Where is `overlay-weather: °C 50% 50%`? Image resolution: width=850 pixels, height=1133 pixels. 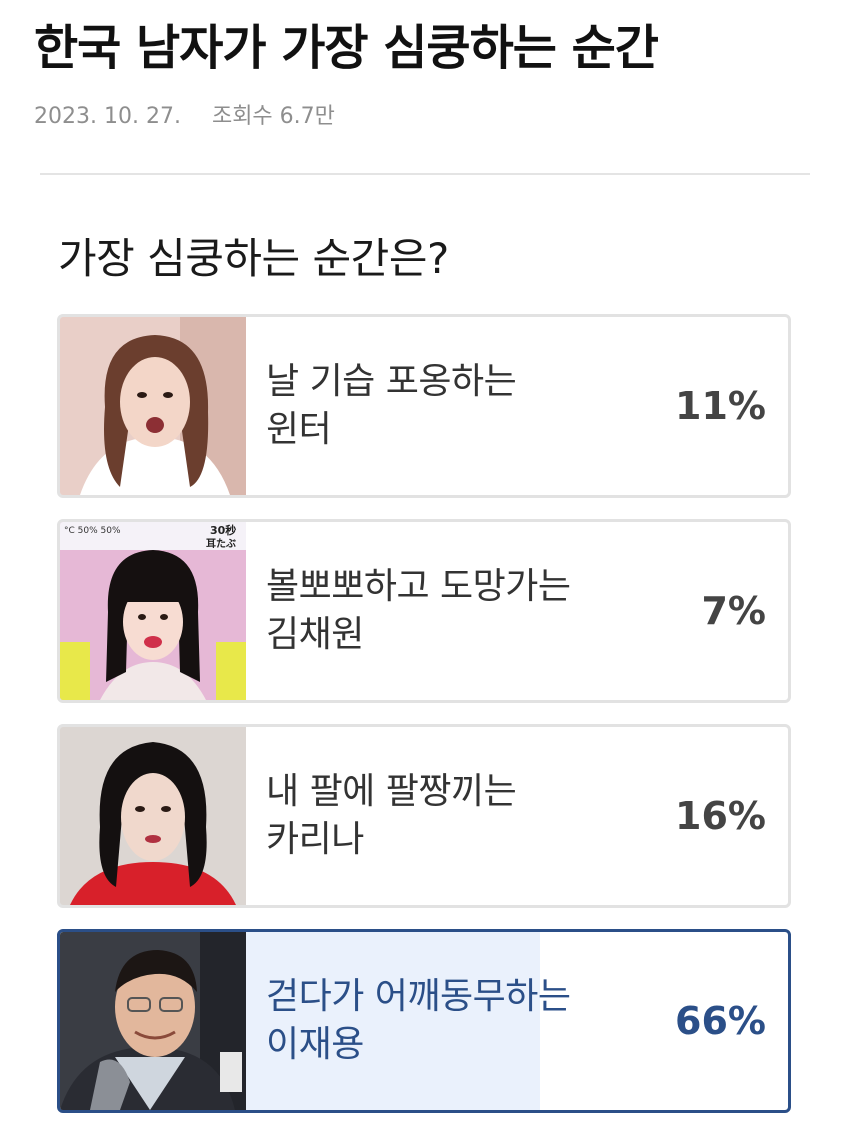 overlay-weather: °C 50% 50% is located at coordinates (92, 531).